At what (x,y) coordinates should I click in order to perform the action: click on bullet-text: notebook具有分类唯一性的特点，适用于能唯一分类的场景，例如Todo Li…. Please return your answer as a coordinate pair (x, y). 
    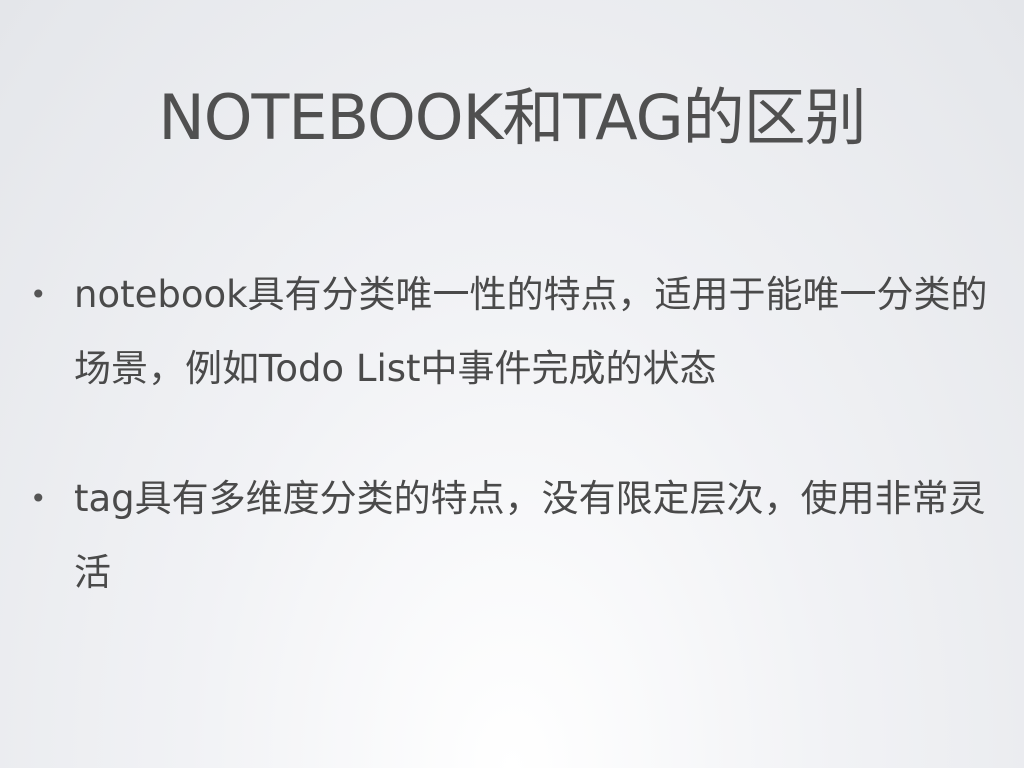
    Looking at the image, I should click on (531, 331).